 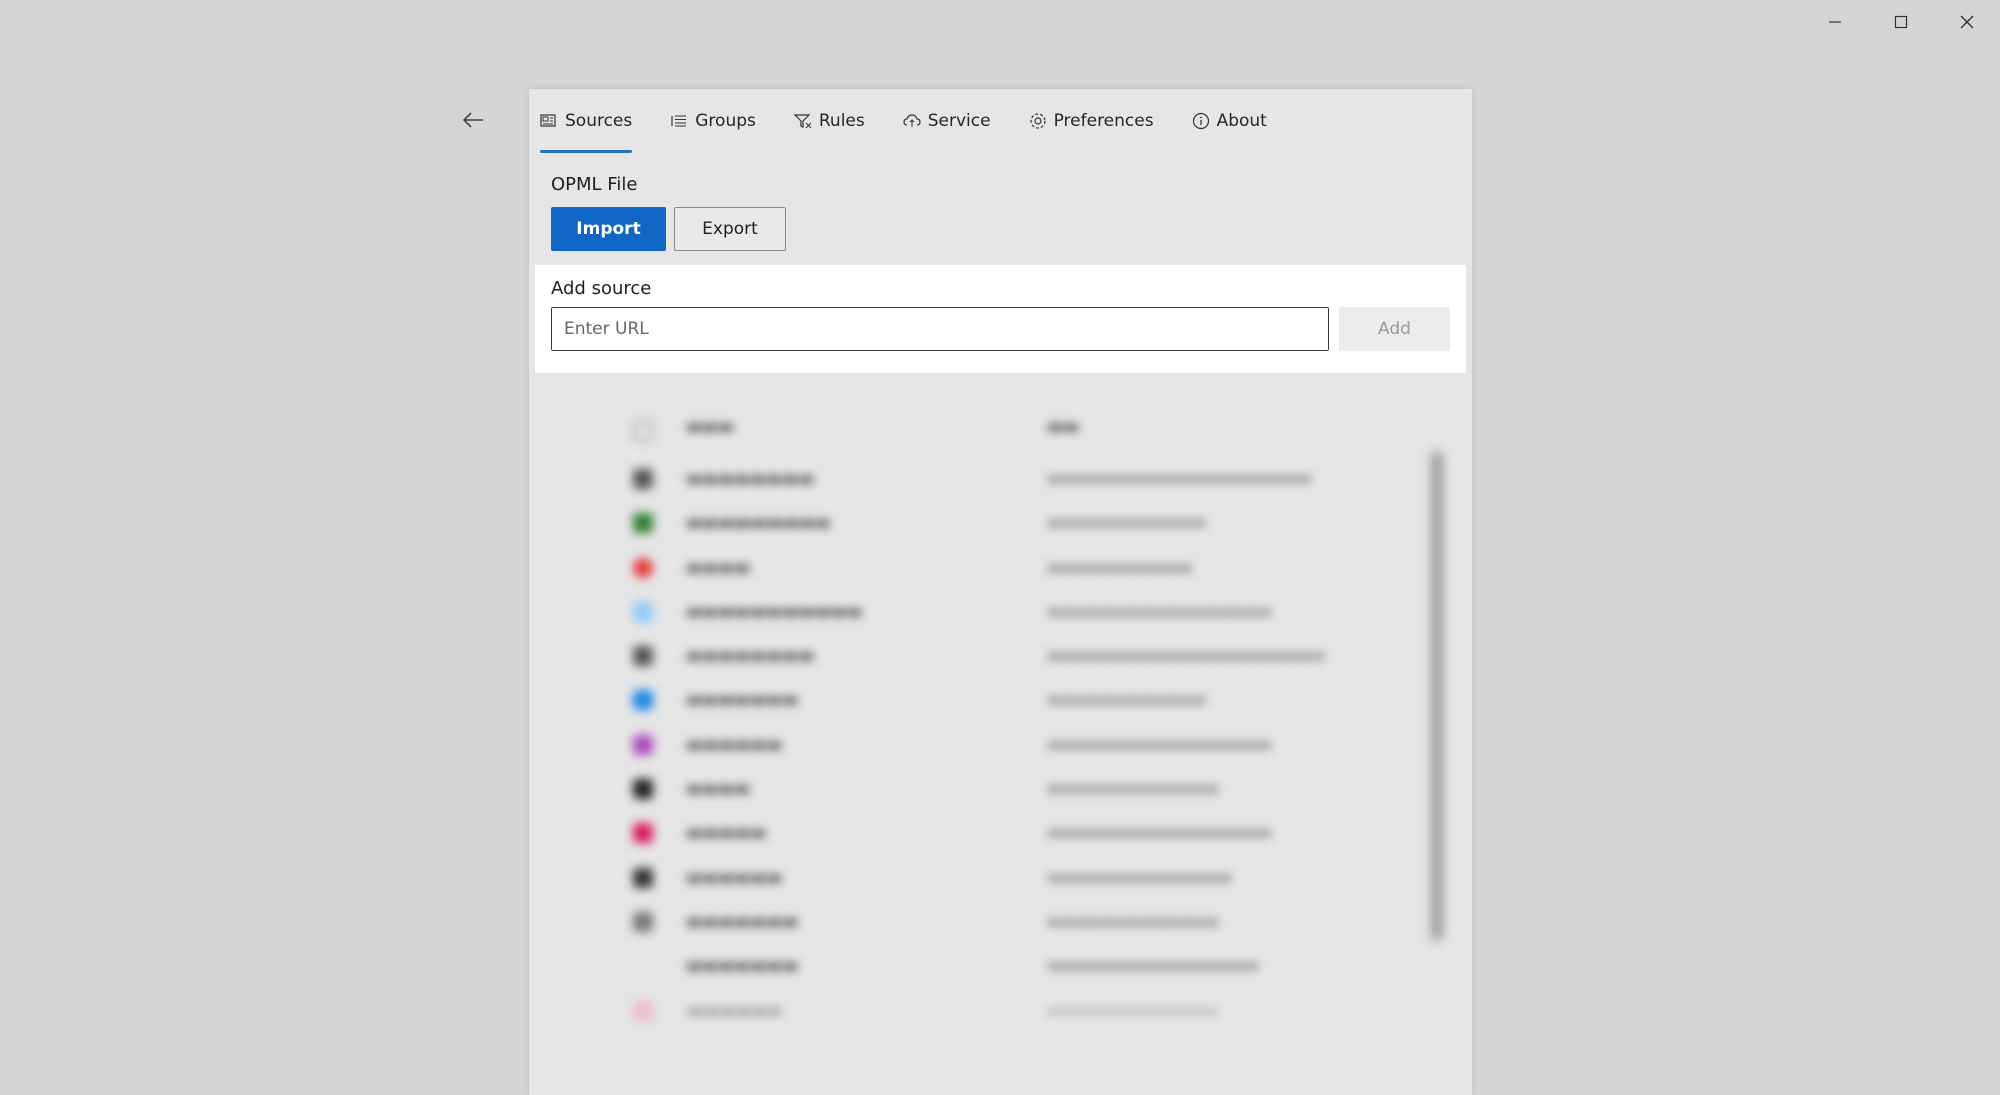 I want to click on tab-label: Sources, so click(x=599, y=121).